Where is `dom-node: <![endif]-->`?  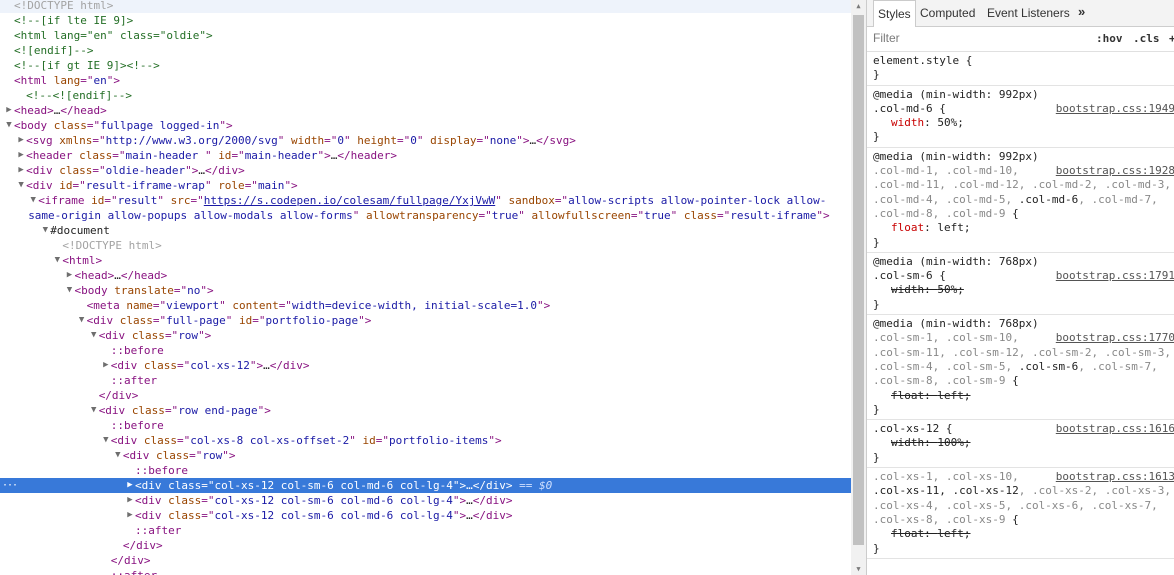
dom-node: <![endif]--> is located at coordinates (425, 50).